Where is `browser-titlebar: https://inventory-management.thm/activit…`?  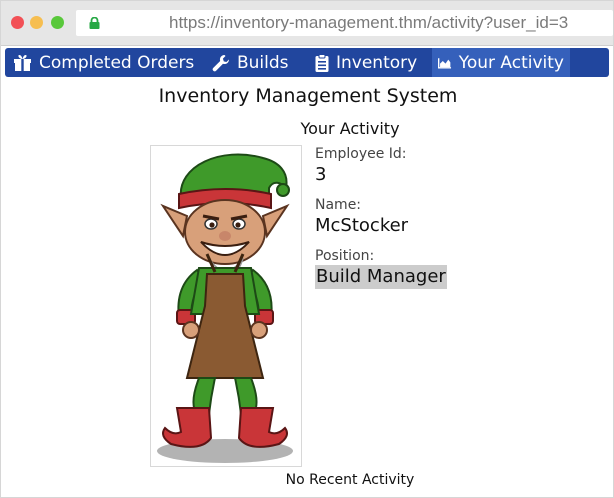
browser-titlebar: https://inventory-management.thm/activit… is located at coordinates (307, 23).